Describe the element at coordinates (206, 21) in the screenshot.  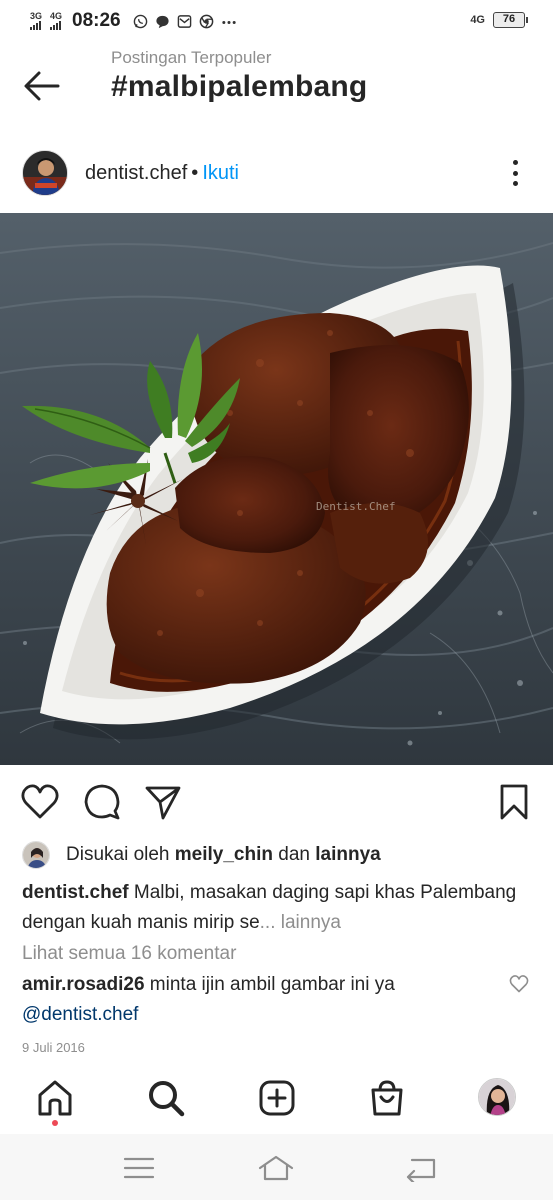
I see `chrome-icon` at that location.